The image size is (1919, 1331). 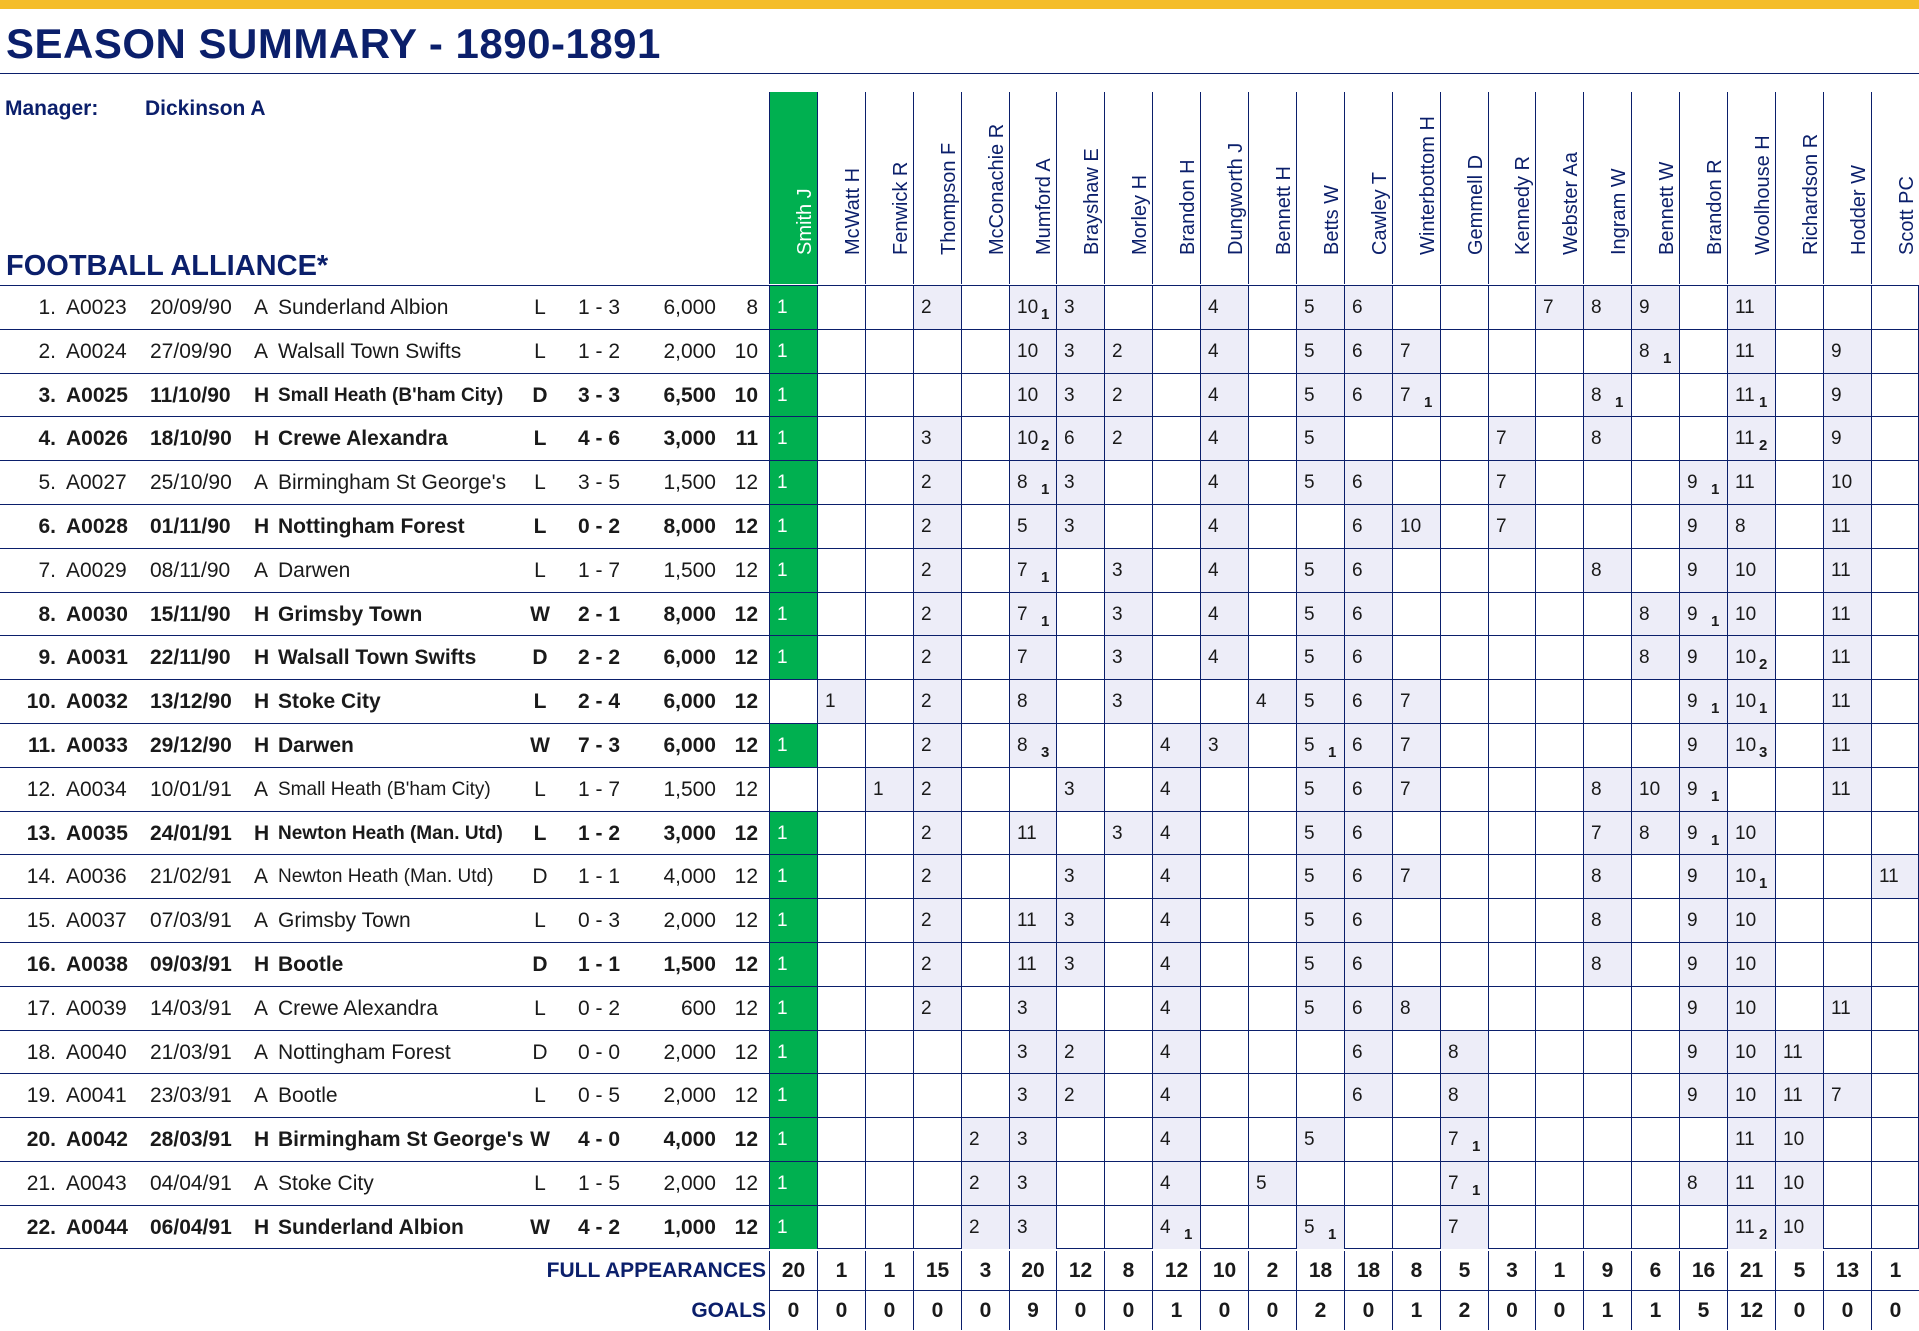 What do you see at coordinates (386, 876) in the screenshot?
I see `match-opponent: Newton Heath (Man. Utd)` at bounding box center [386, 876].